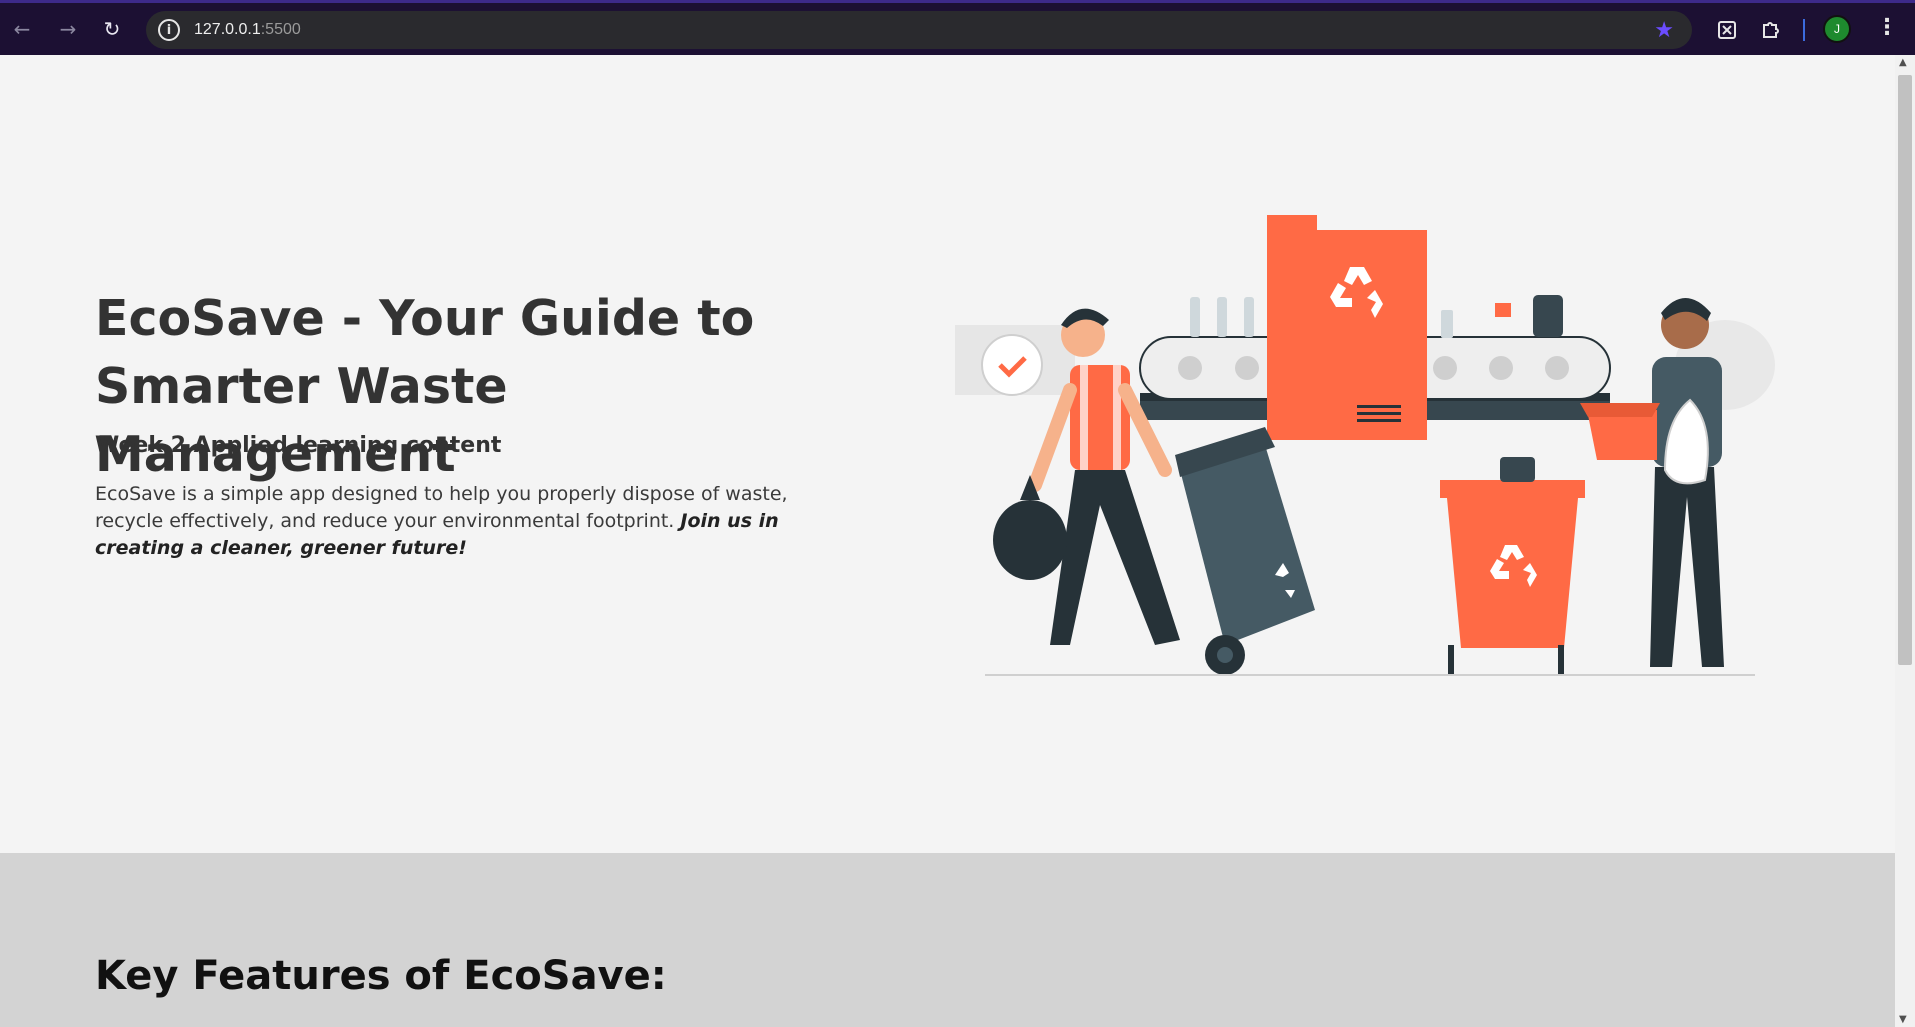 The image size is (1915, 1027). I want to click on reload-button: ↻, so click(112, 29).